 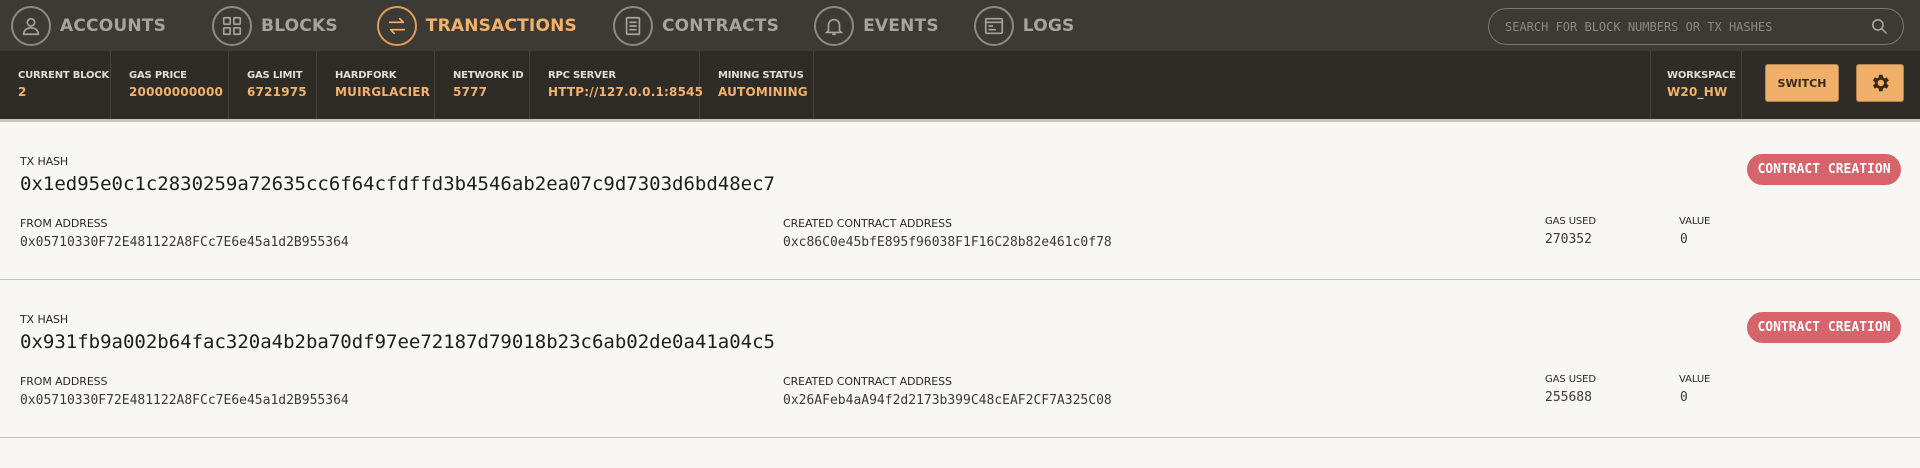 What do you see at coordinates (299, 25) in the screenshot?
I see `nav-blocks-label: BLOCKS` at bounding box center [299, 25].